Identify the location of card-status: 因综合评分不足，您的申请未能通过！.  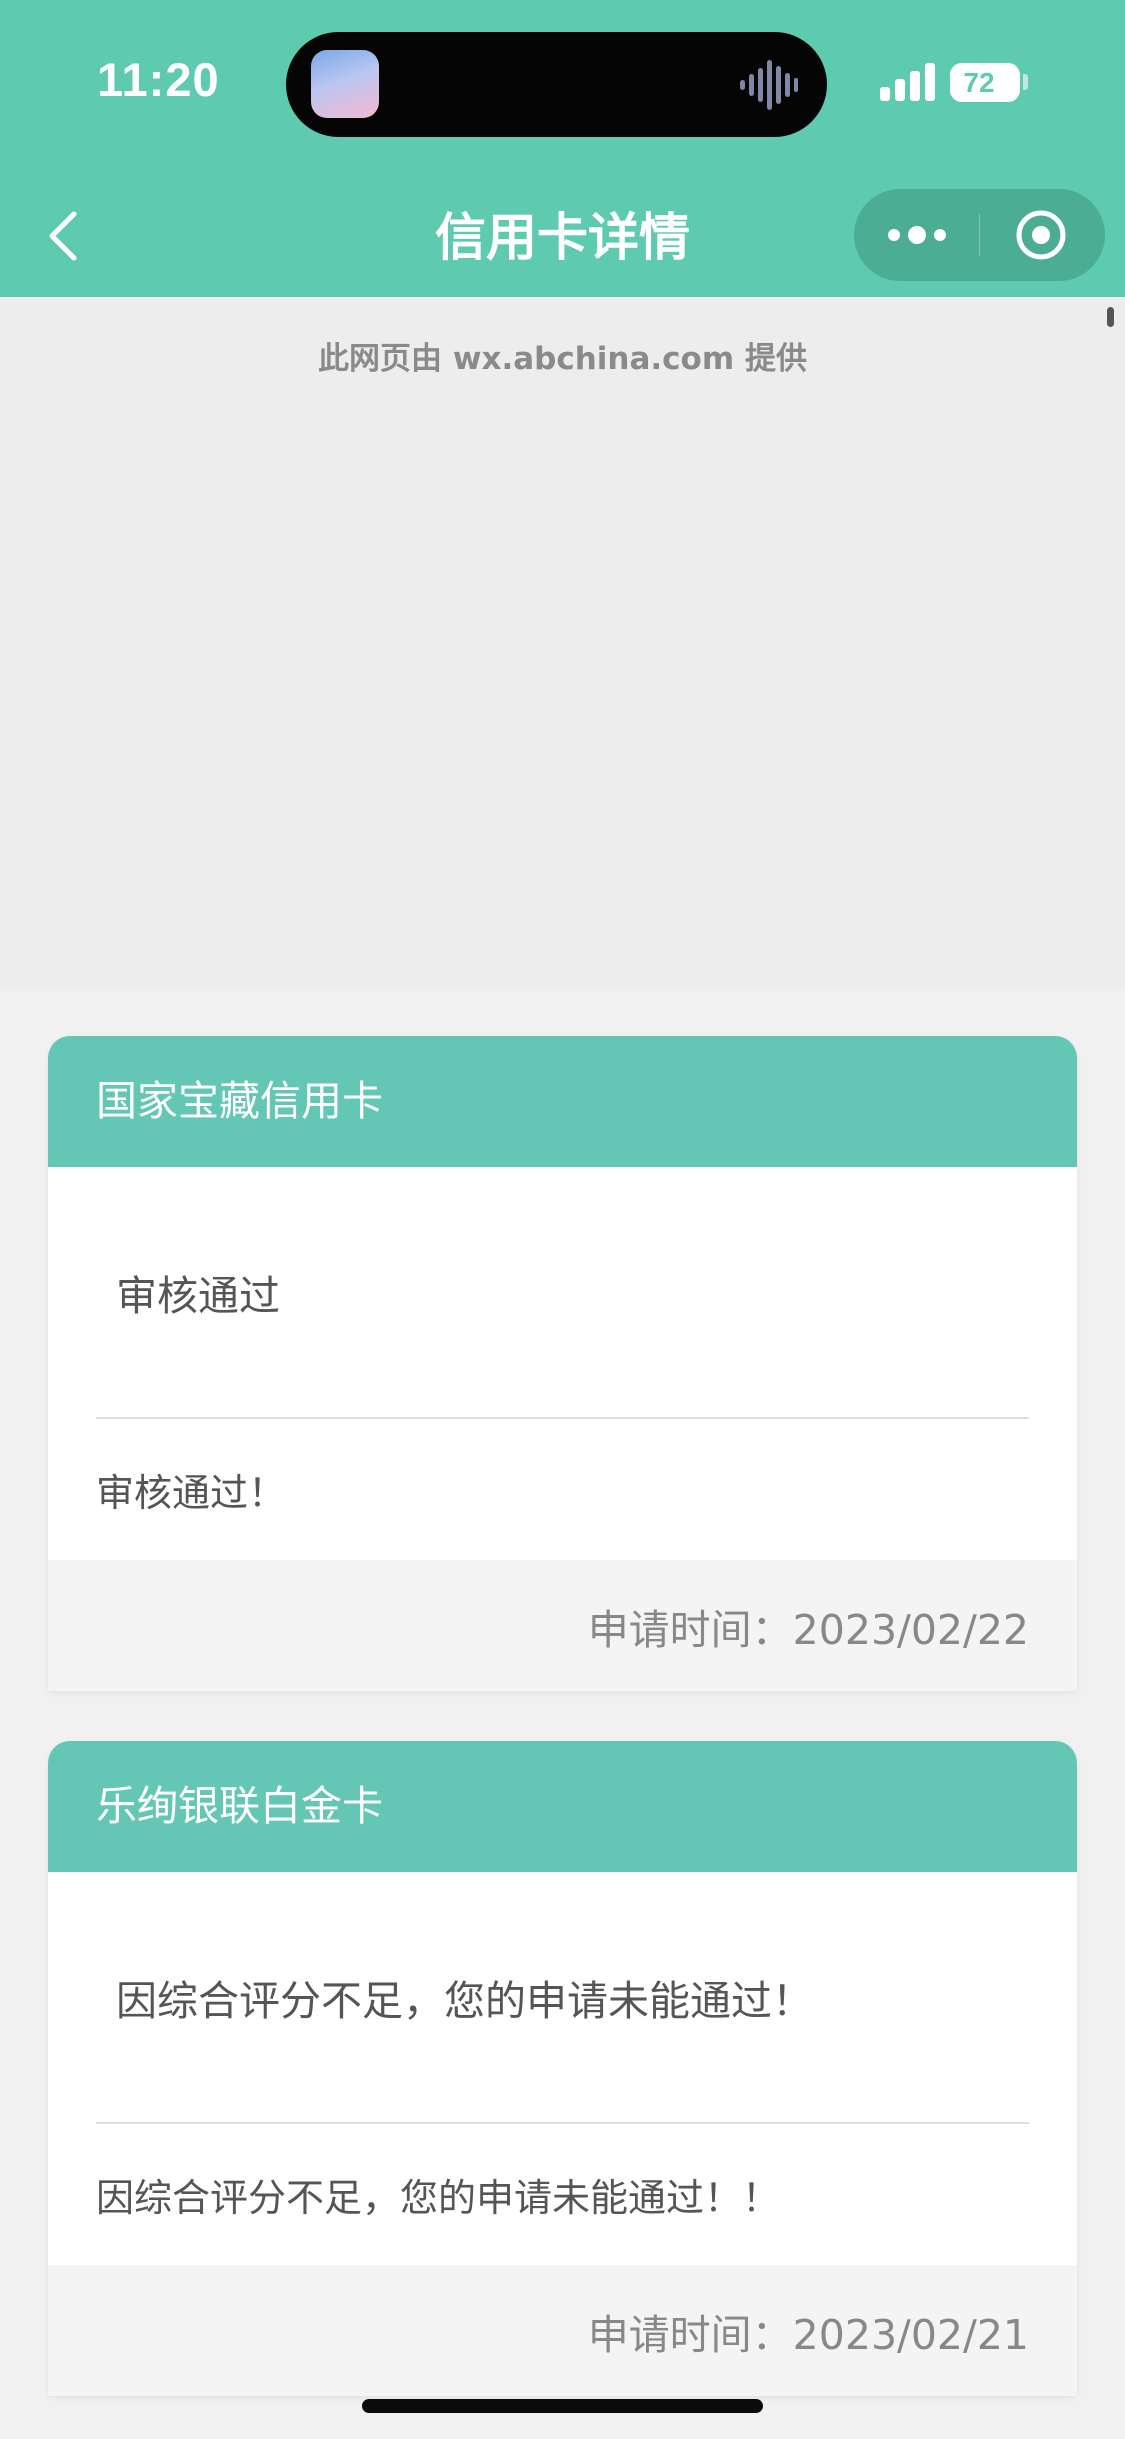
(464, 2001).